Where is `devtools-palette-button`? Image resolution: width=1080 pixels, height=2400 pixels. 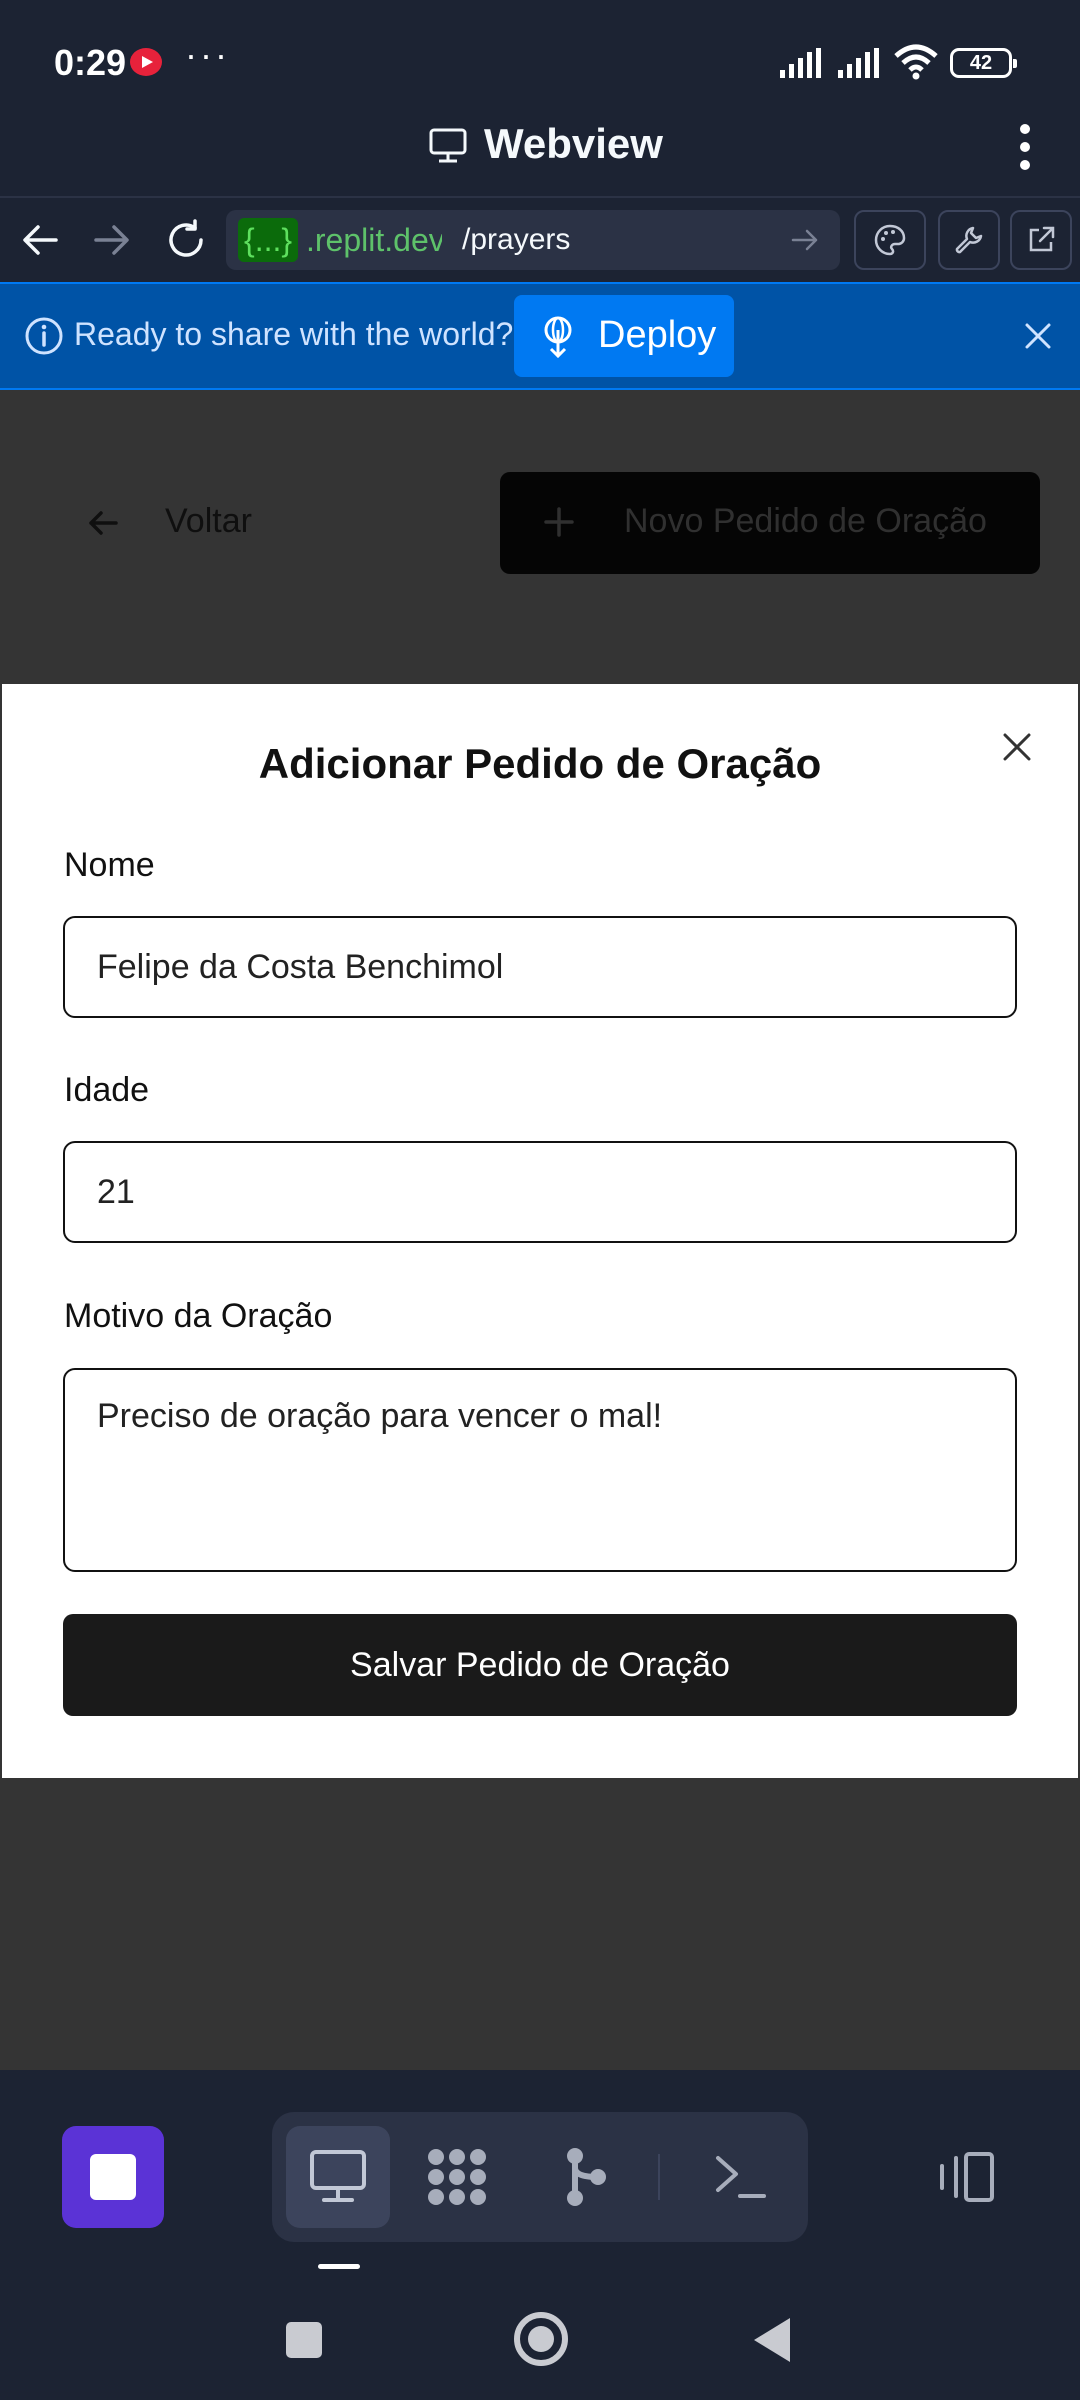 devtools-palette-button is located at coordinates (890, 240).